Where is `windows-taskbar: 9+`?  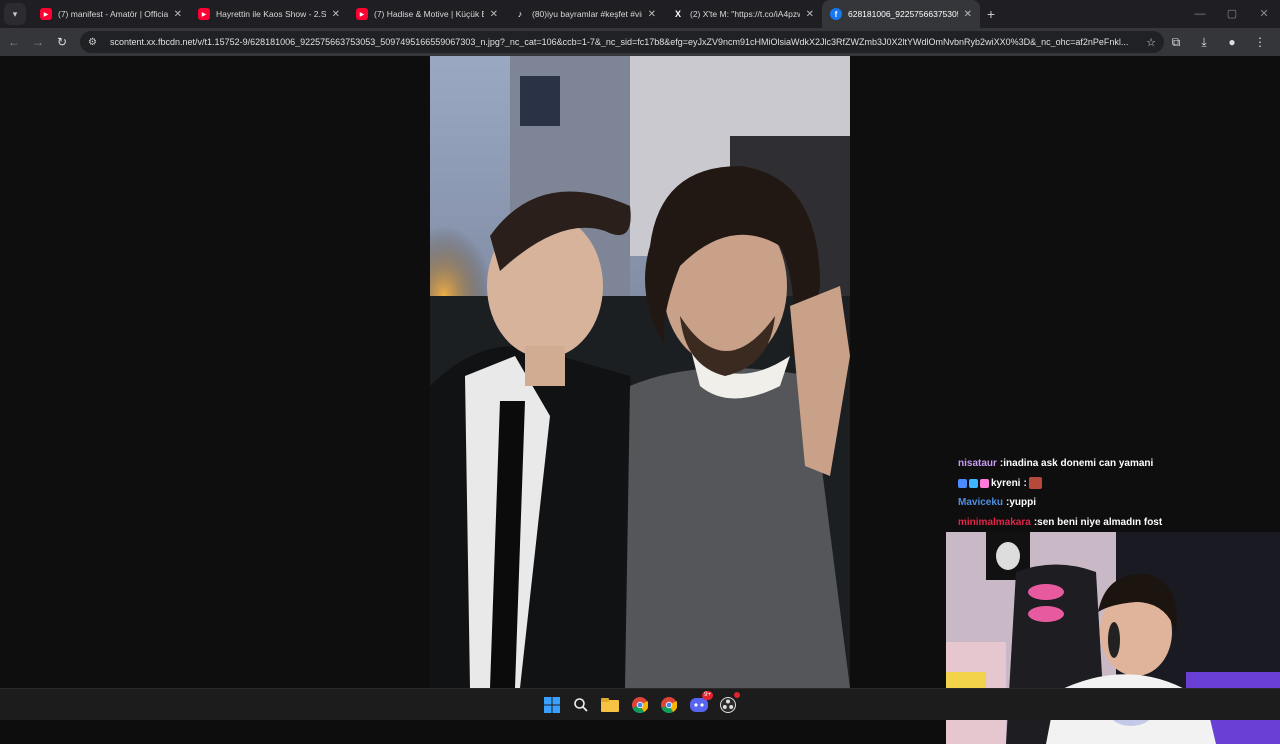
windows-taskbar: 9+ is located at coordinates (640, 704).